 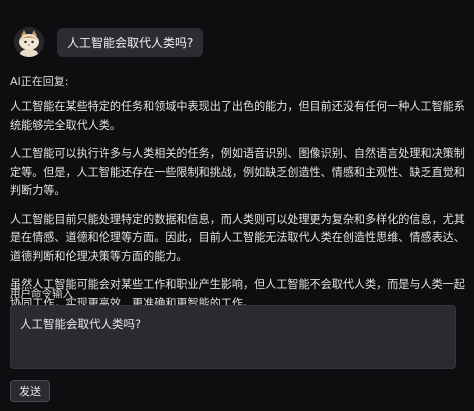 What do you see at coordinates (41, 294) in the screenshot?
I see `command-input-label: 用户命令输入` at bounding box center [41, 294].